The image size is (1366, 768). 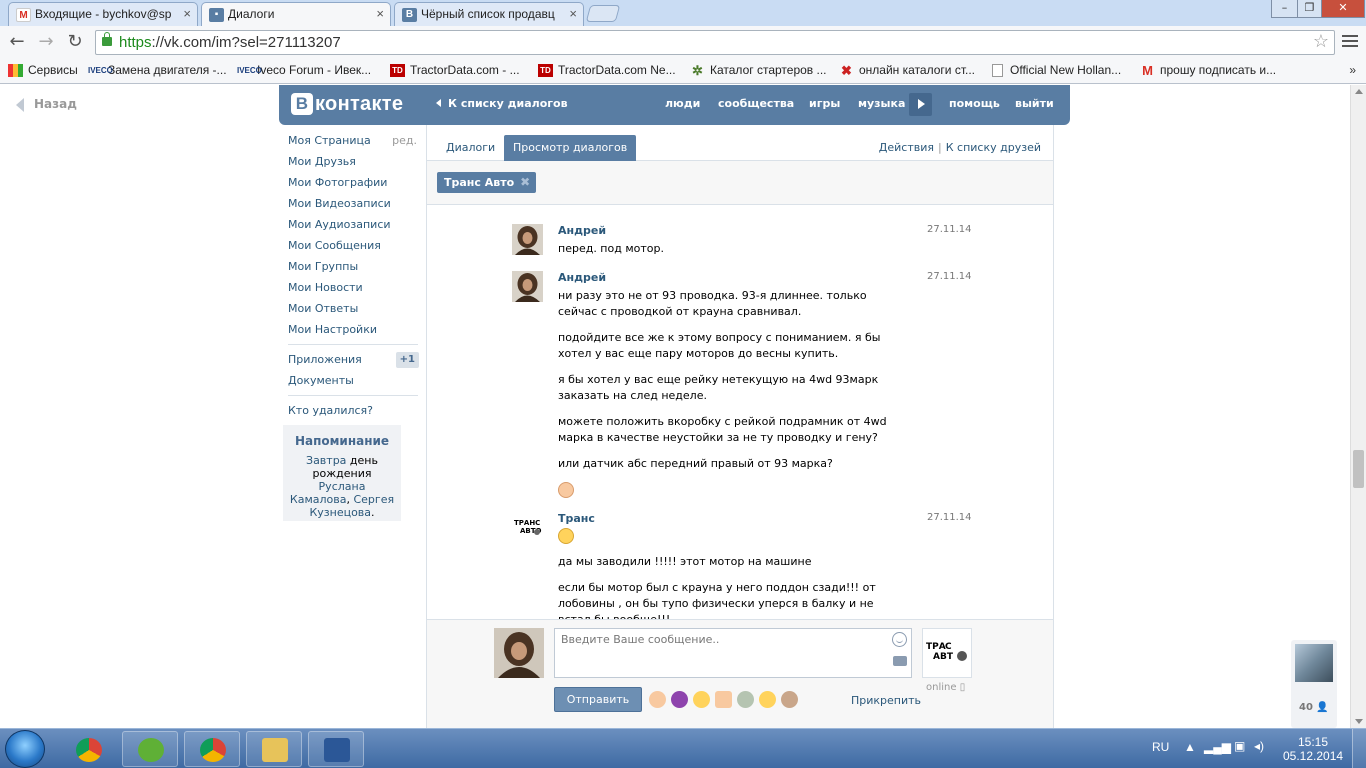 I want to click on kiss-emoji-icon, so click(x=701, y=699).